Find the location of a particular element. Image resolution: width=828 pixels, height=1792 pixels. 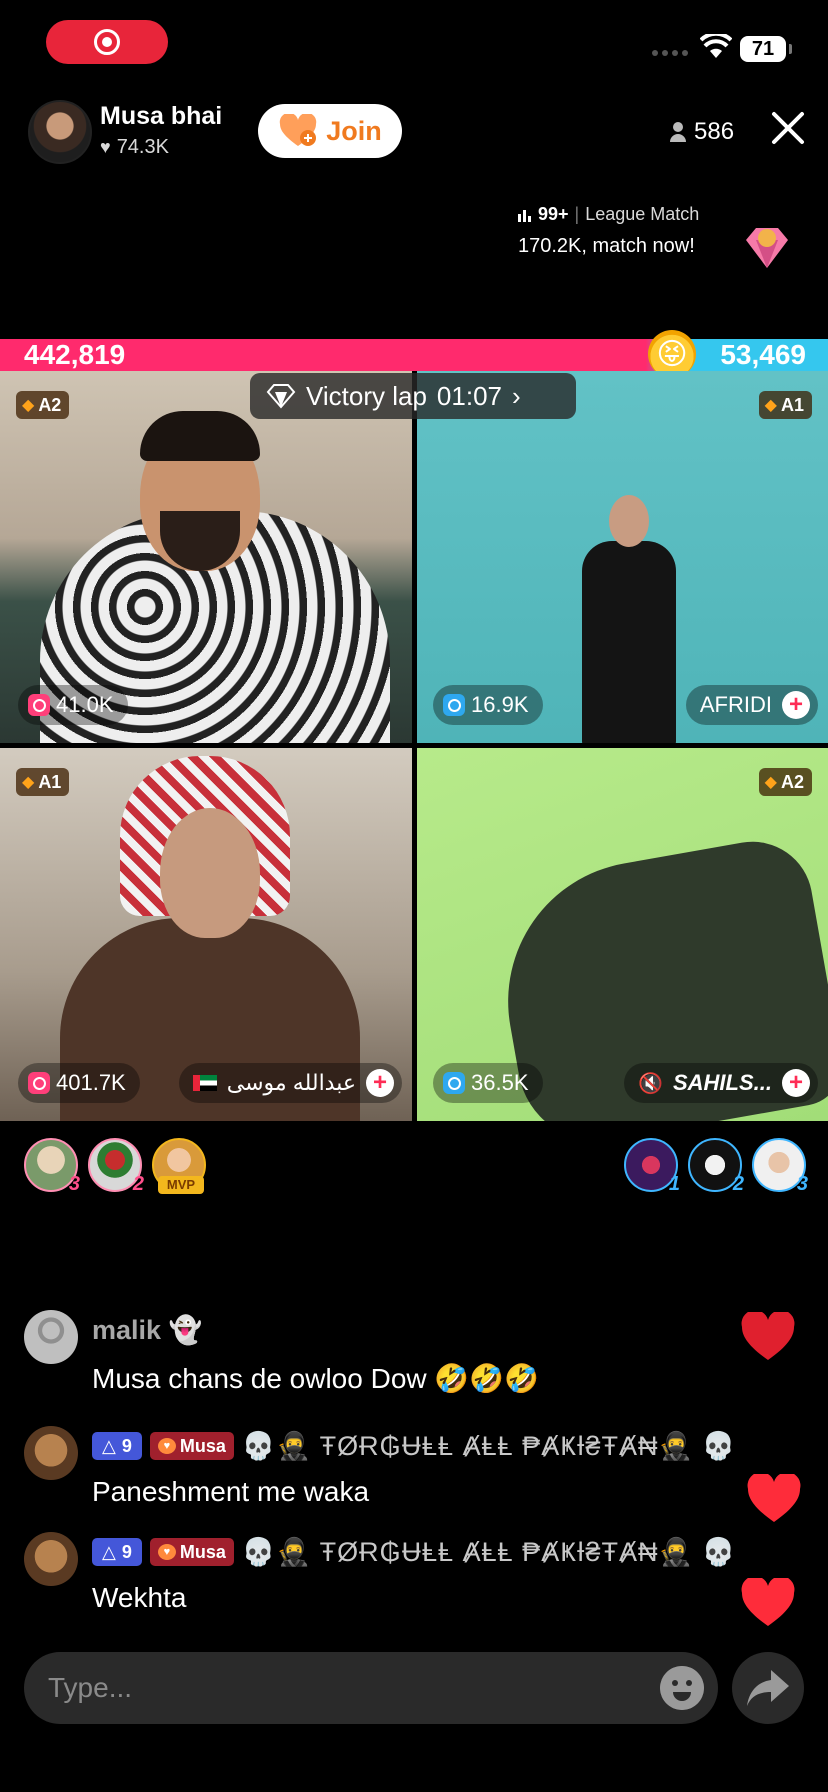

screen-recording-indicator is located at coordinates (107, 42).